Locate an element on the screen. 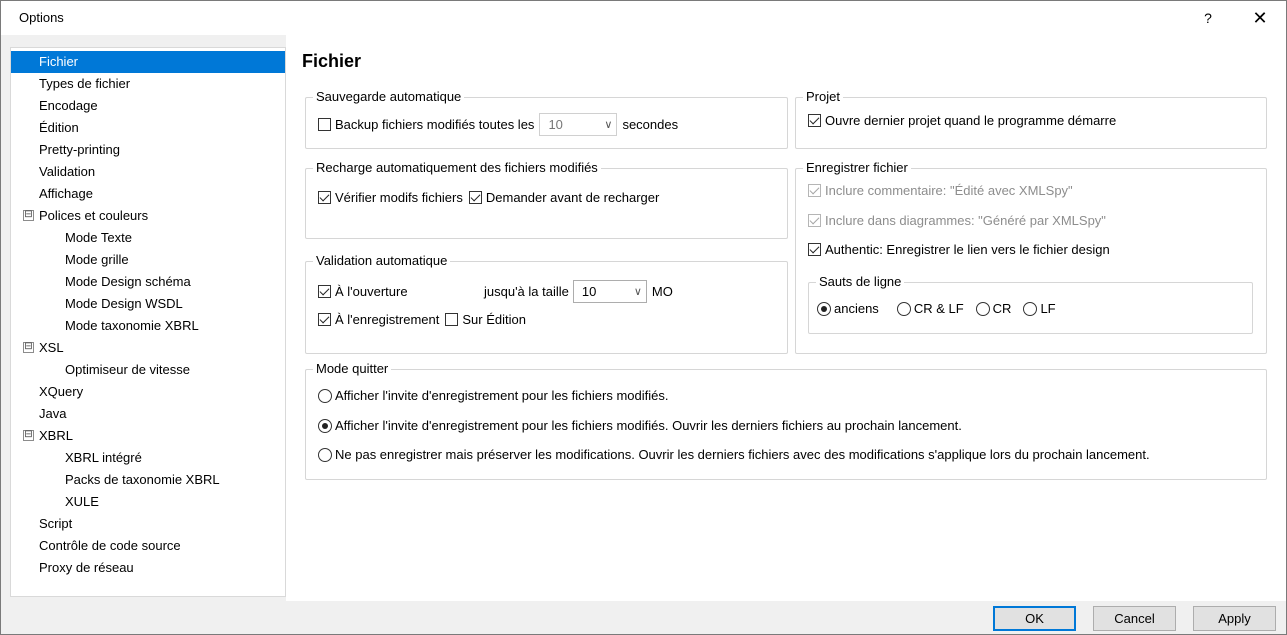  include-comment-checkbox is located at coordinates (814, 190).